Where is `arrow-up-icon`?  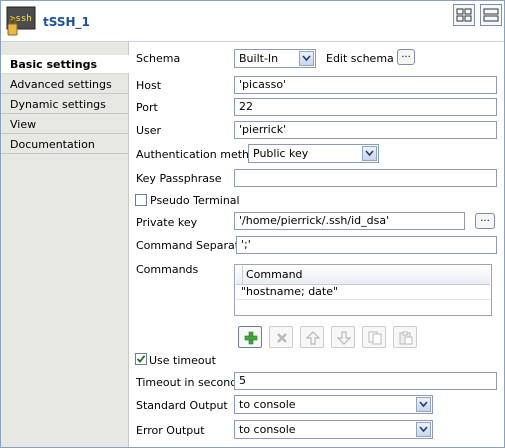 arrow-up-icon is located at coordinates (313, 338).